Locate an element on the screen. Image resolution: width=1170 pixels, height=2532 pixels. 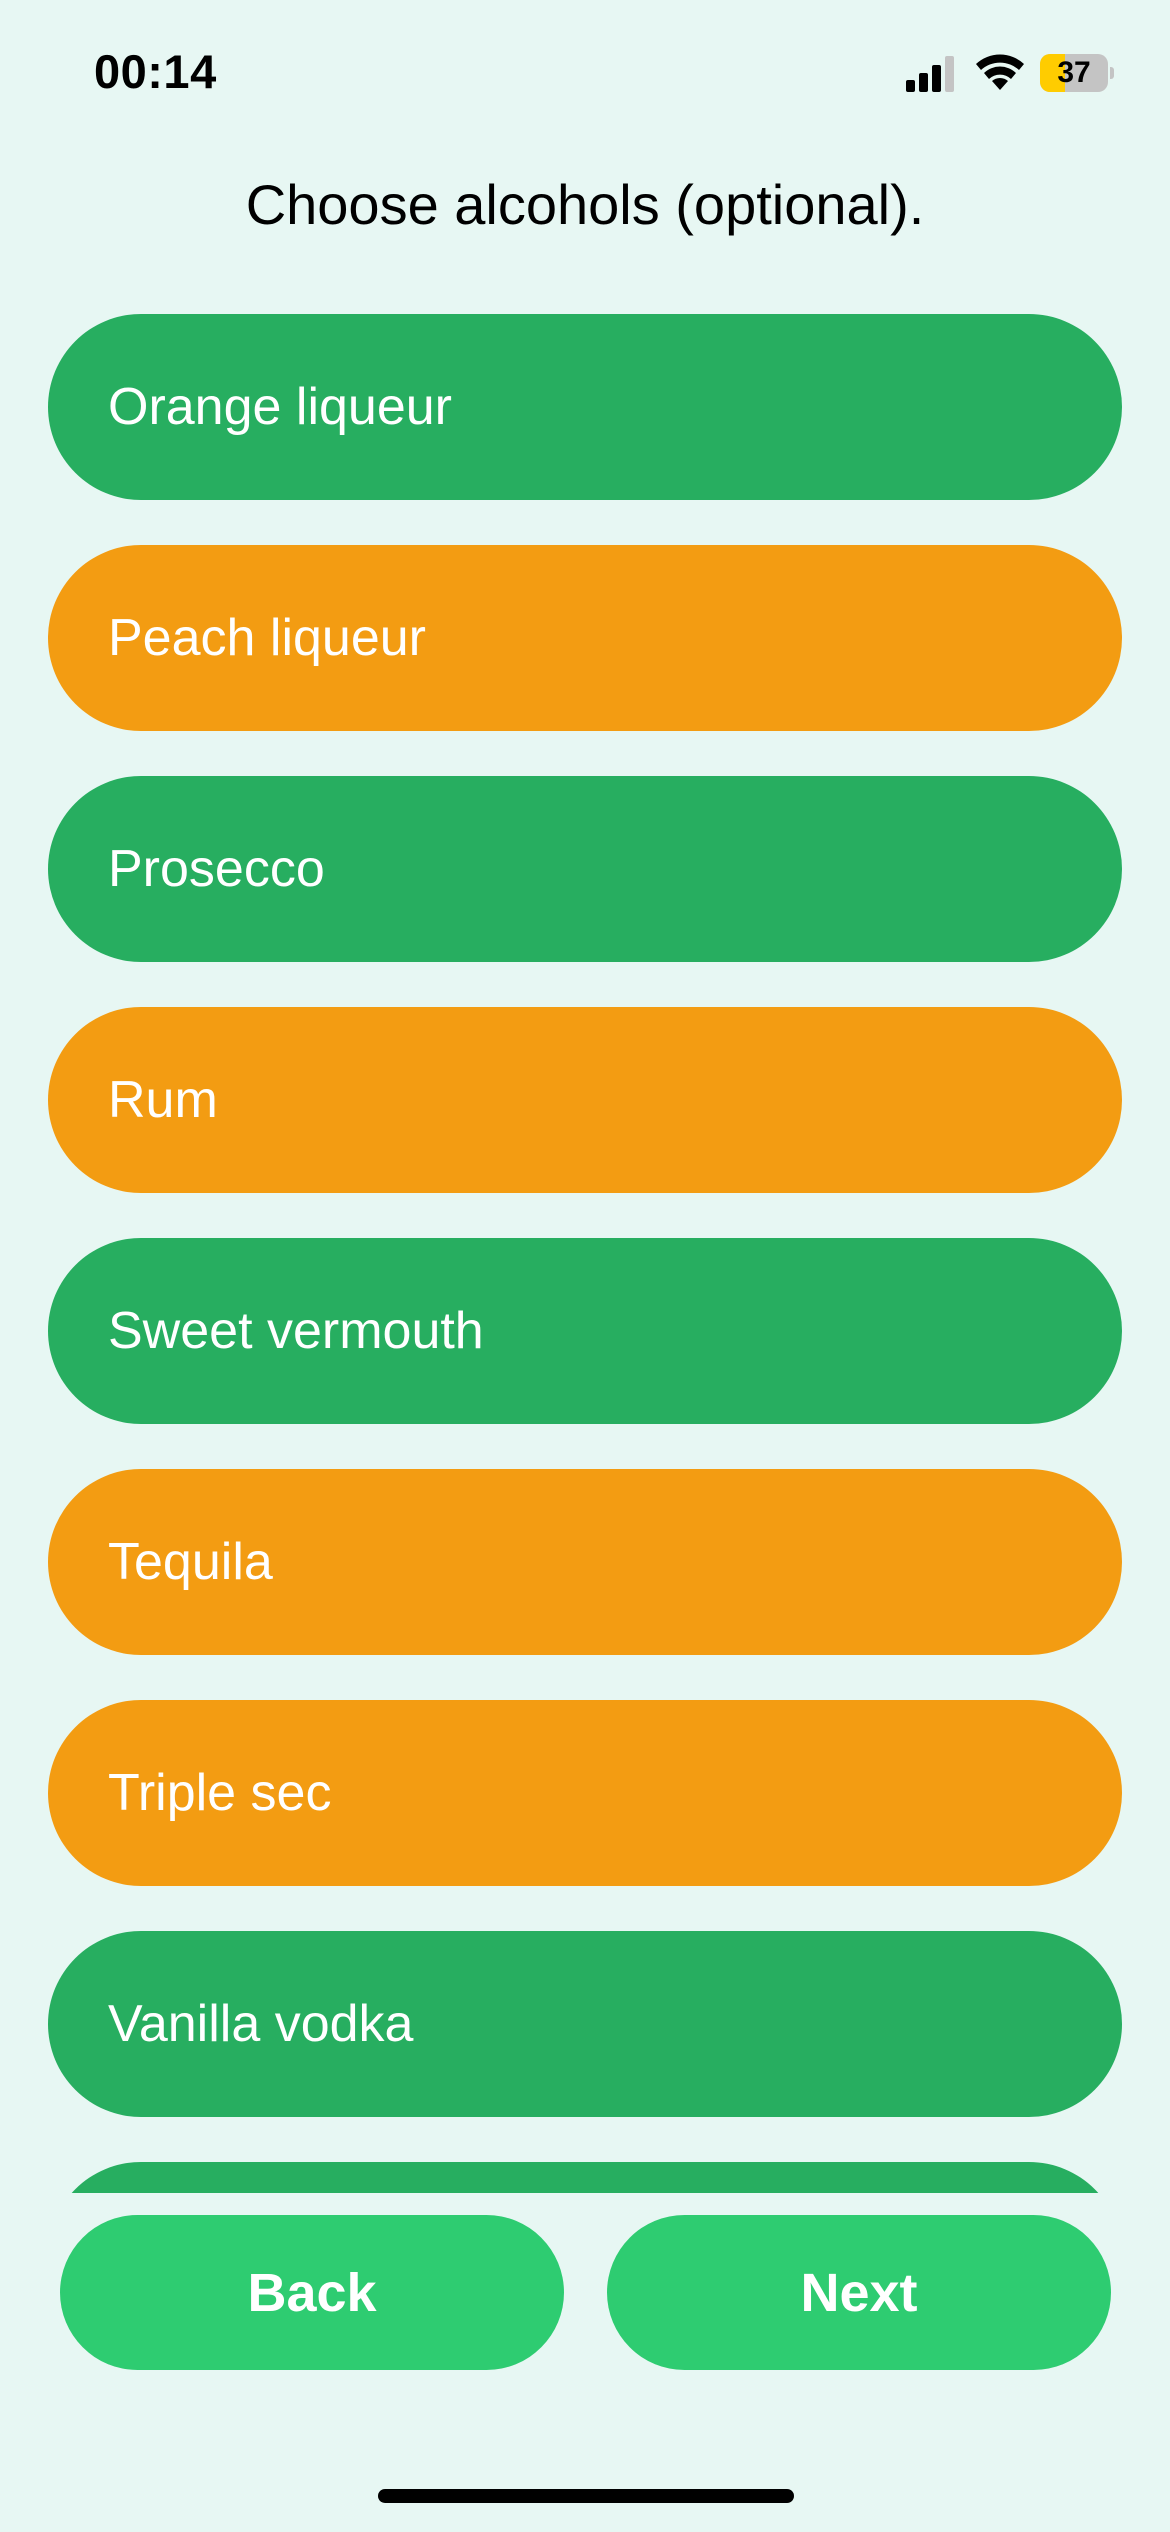
option-label: Prosecco is located at coordinates (216, 869).